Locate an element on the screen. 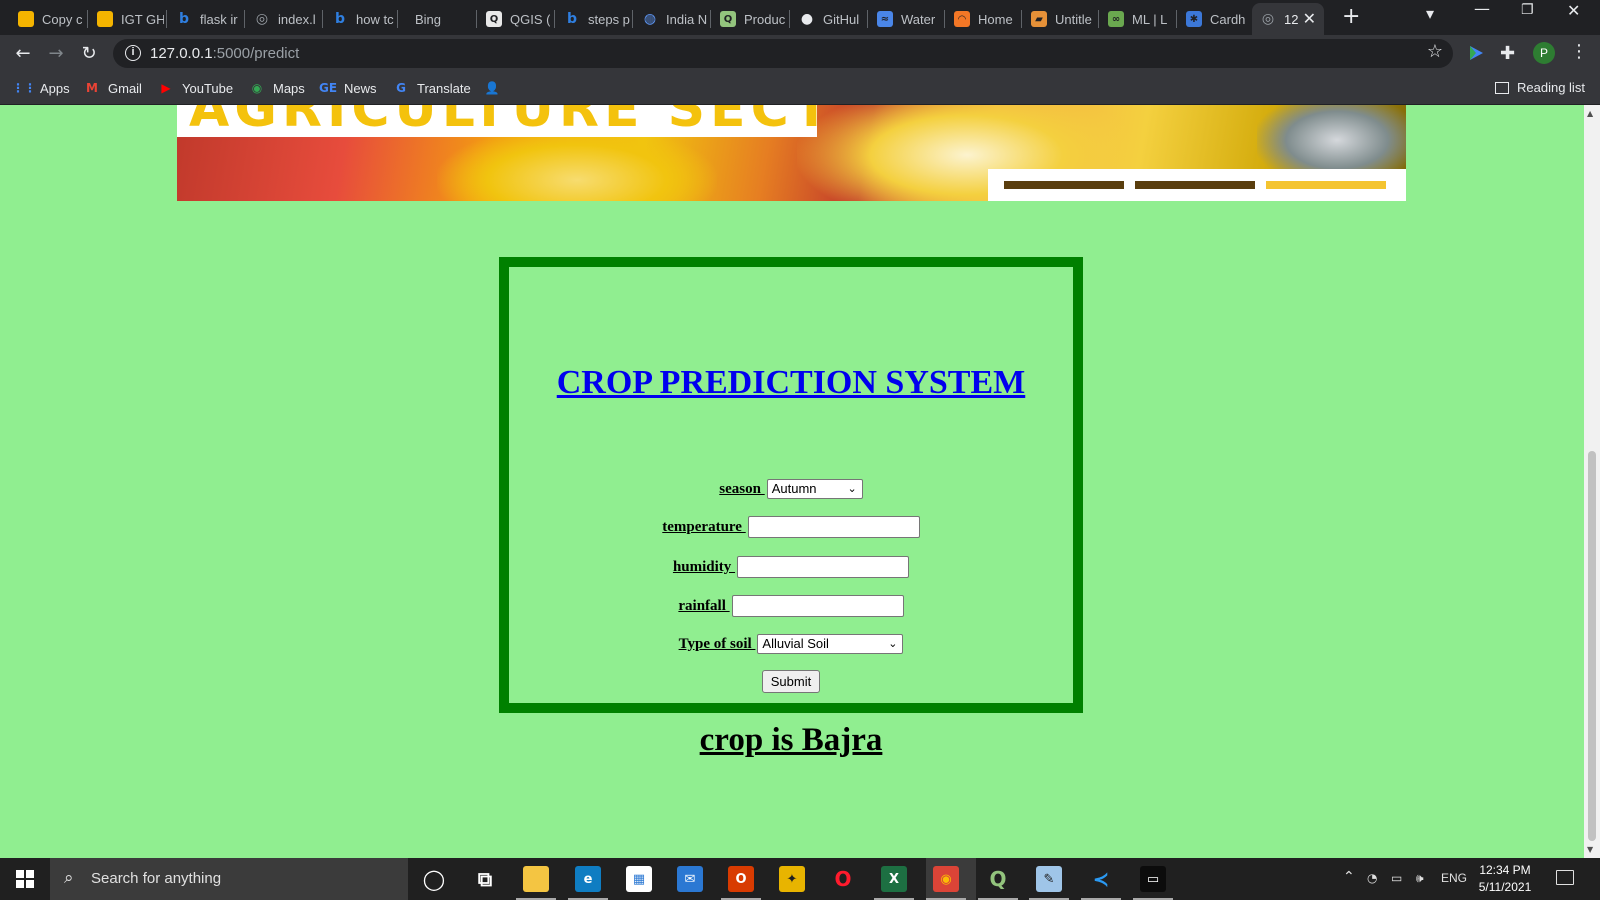 The width and height of the screenshot is (1600, 900). terminal-icon: ▭ is located at coordinates (1153, 879).